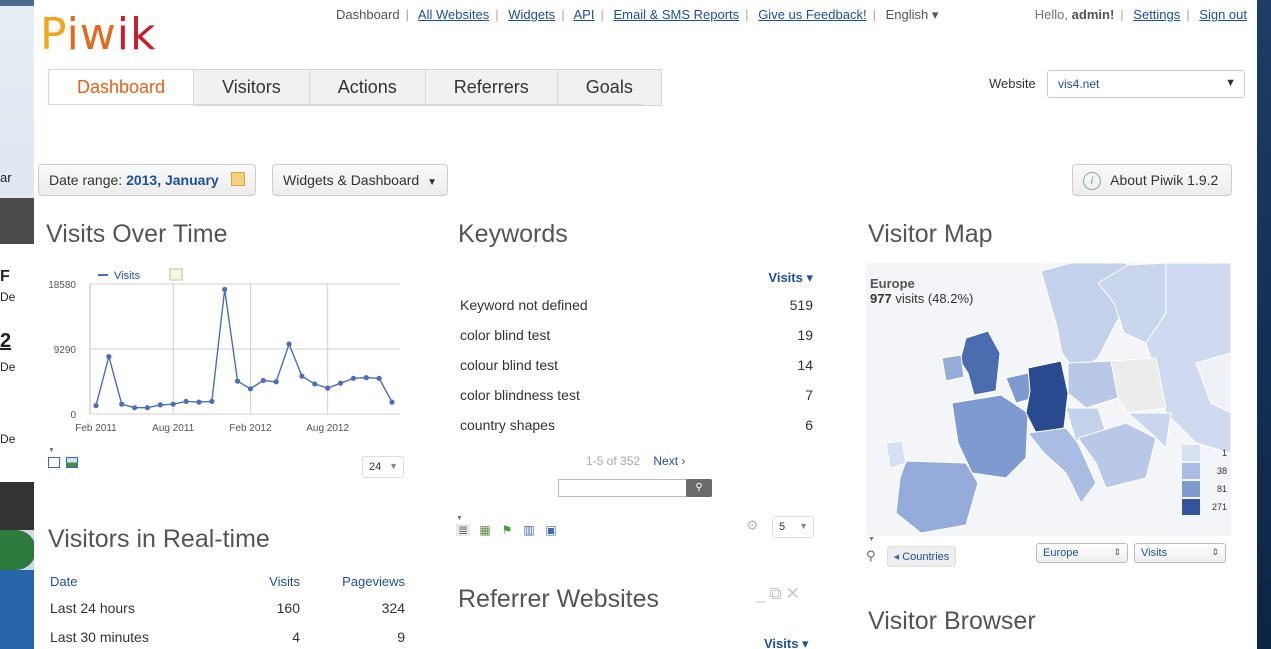 Image resolution: width=1271 pixels, height=649 pixels. I want to click on keywords-limit-select: 5 ▼, so click(793, 527).